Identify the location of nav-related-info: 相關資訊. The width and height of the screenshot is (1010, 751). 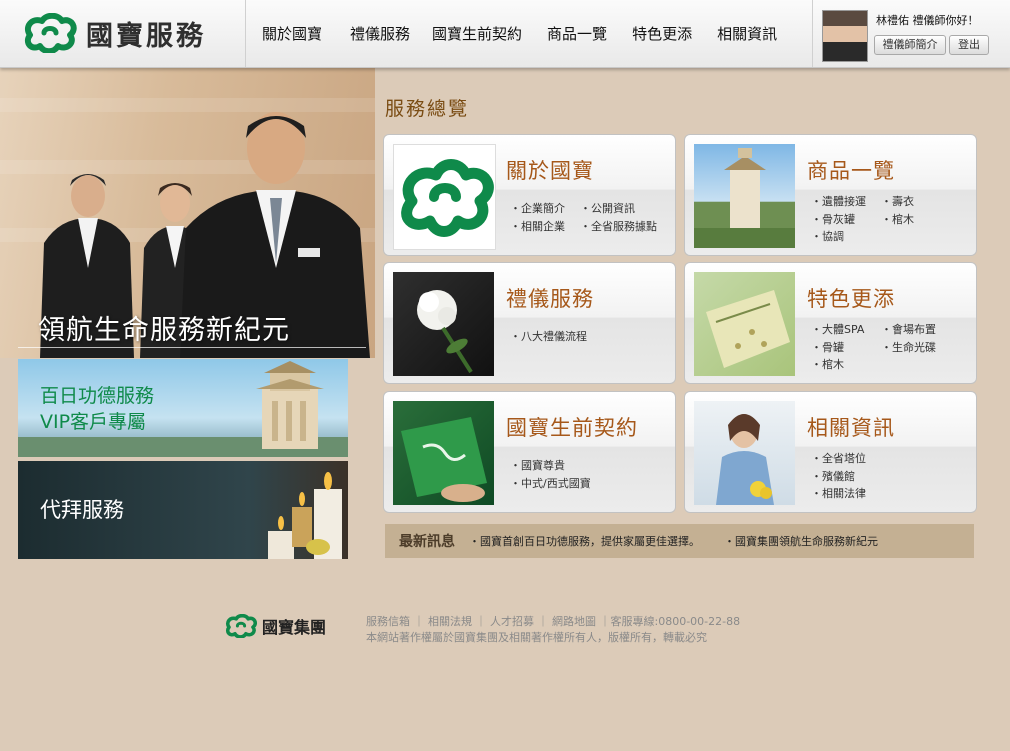
(745, 33).